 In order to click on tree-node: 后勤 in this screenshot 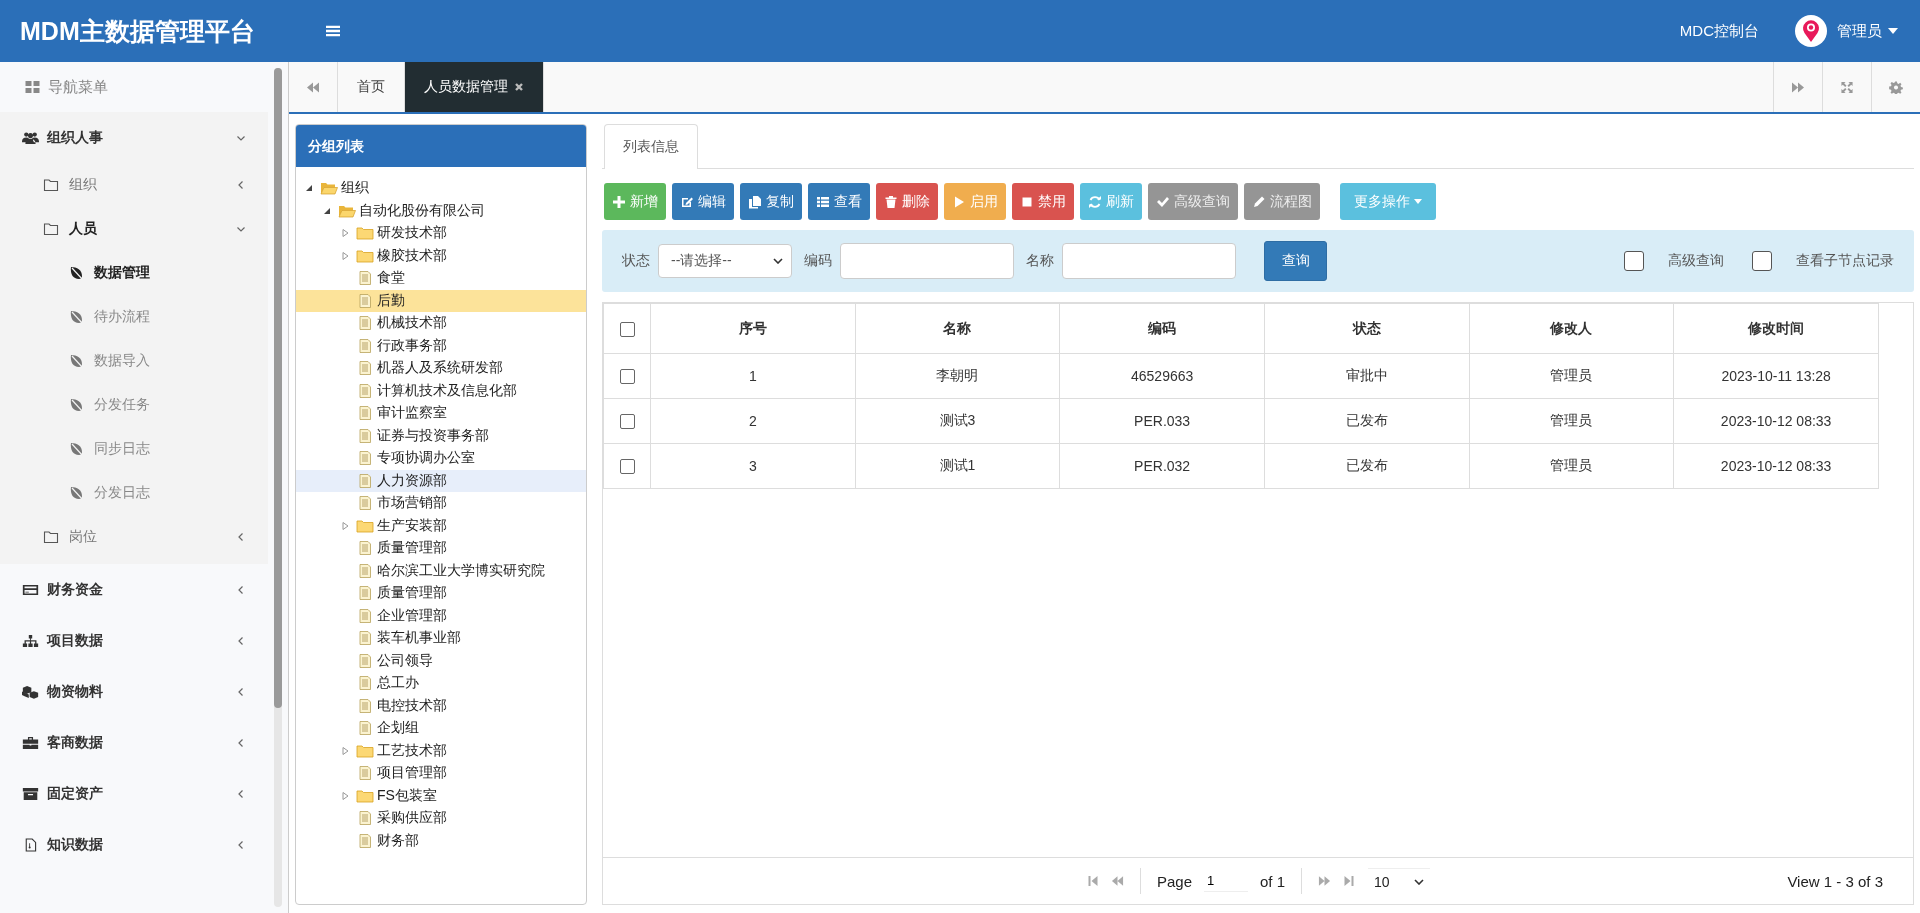, I will do `click(441, 300)`.